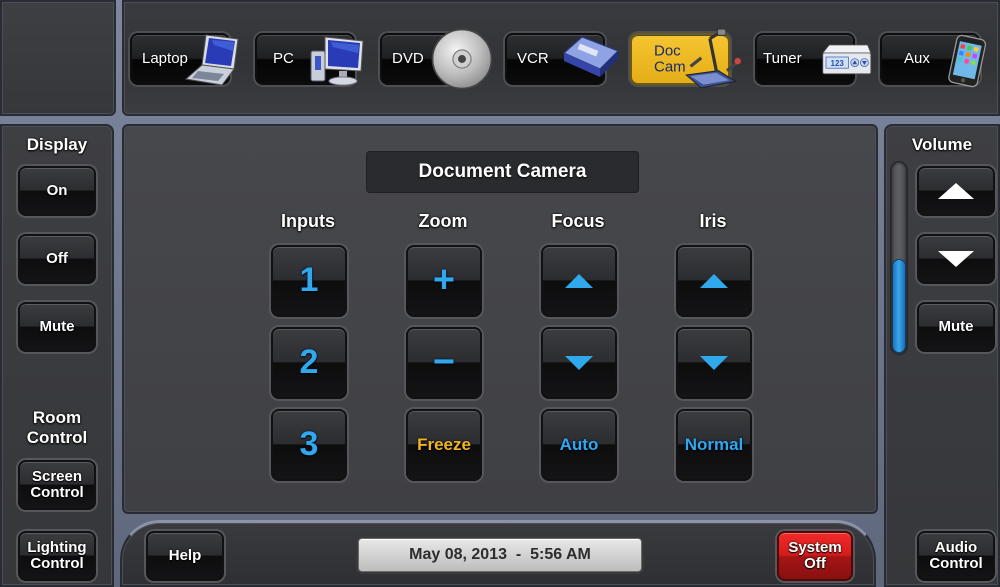 This screenshot has height=587, width=1000. Describe the element at coordinates (533, 59) in the screenshot. I see `source-label: VCR` at that location.